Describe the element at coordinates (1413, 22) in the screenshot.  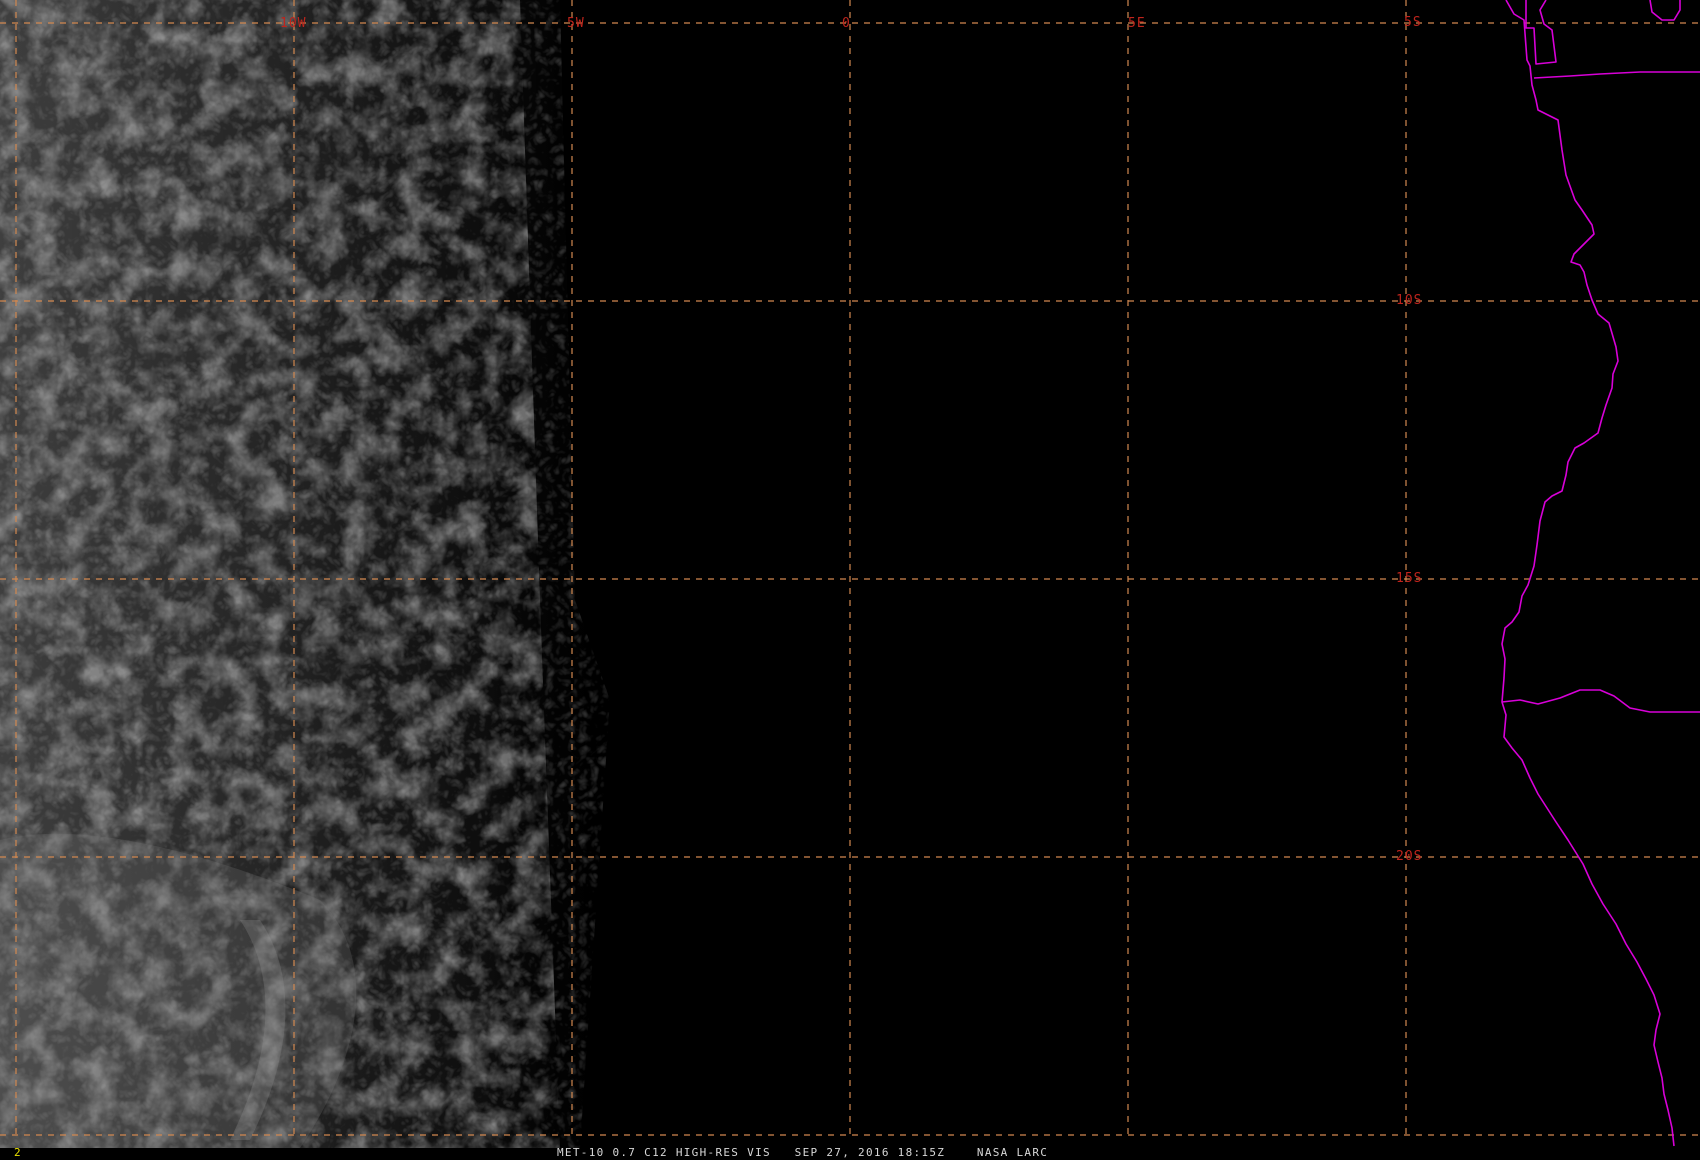
I see `latitude-label: 5S` at that location.